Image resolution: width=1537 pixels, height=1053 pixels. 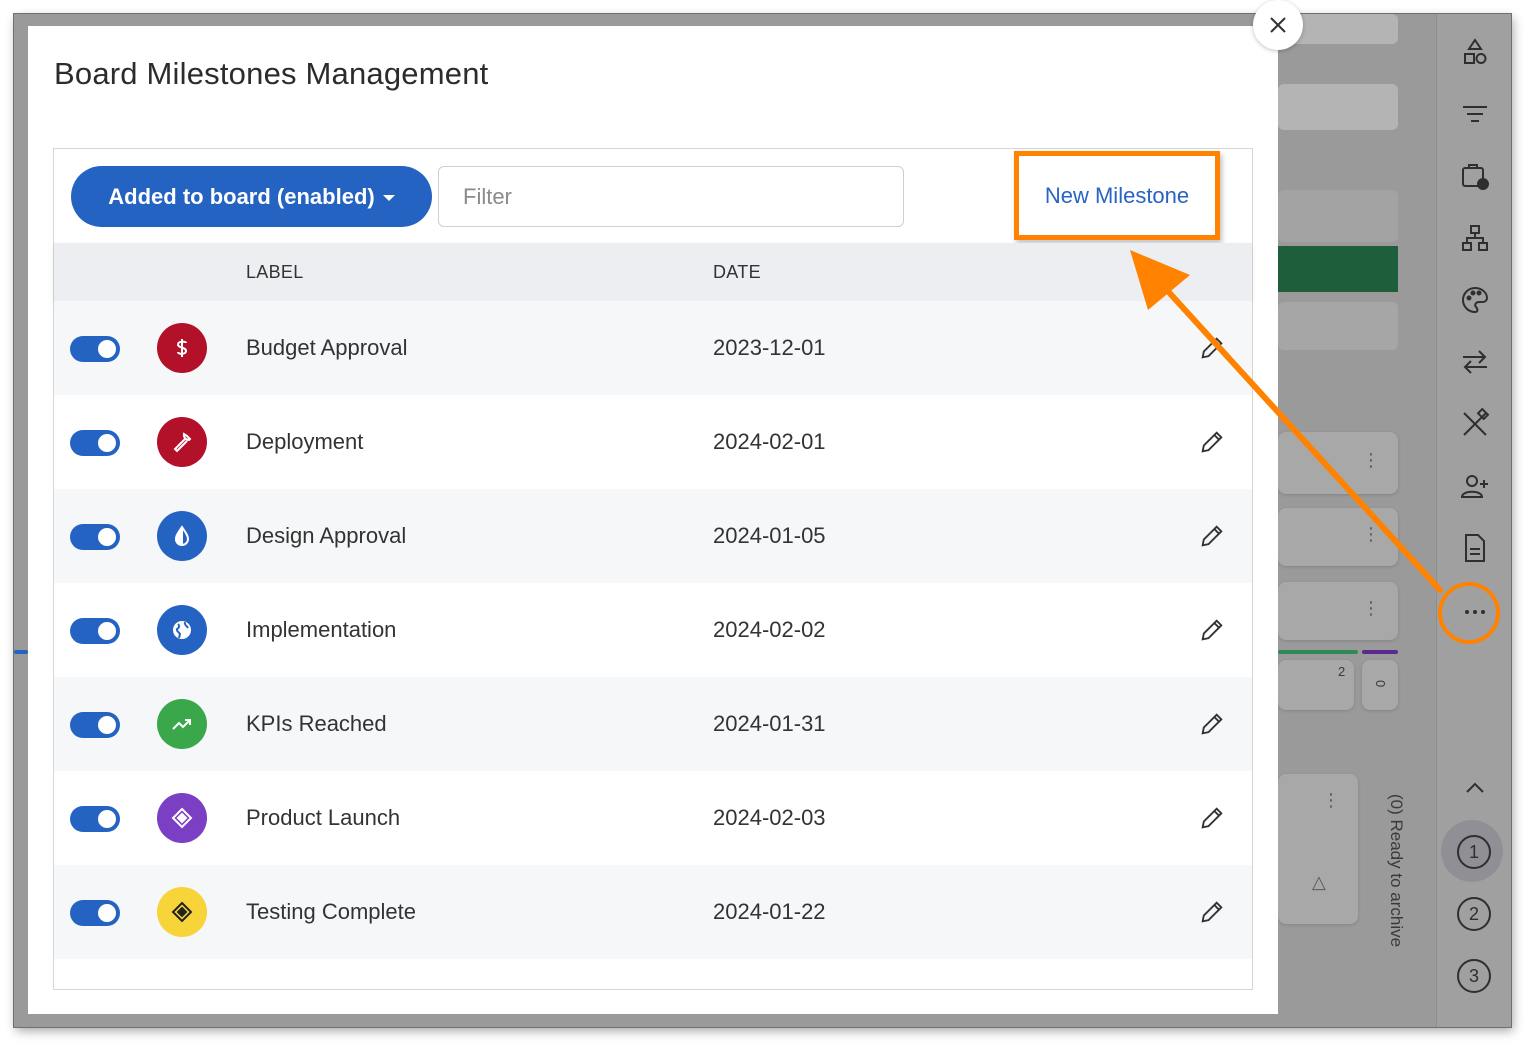 What do you see at coordinates (769, 535) in the screenshot?
I see `milestone-date: 2024-01-05` at bounding box center [769, 535].